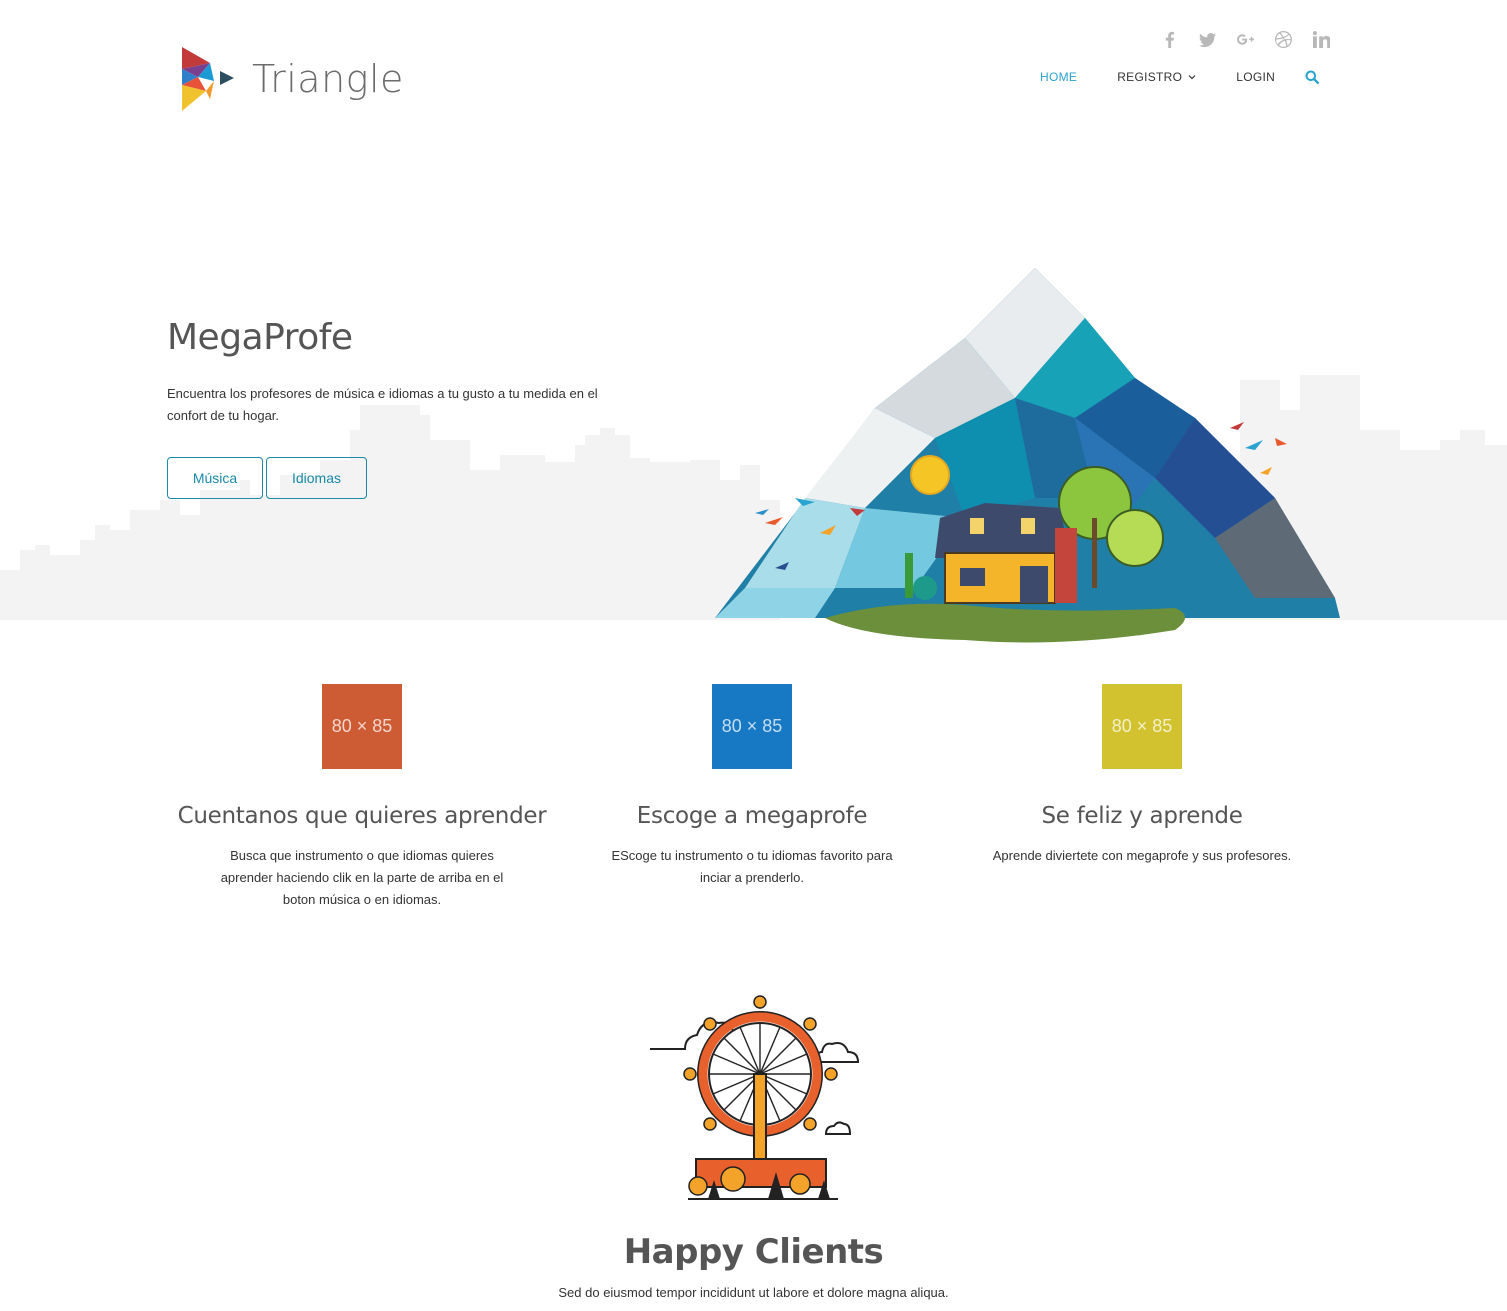 This screenshot has width=1507, height=1311. I want to click on hero-buttons: Música Idiomas, so click(267, 478).